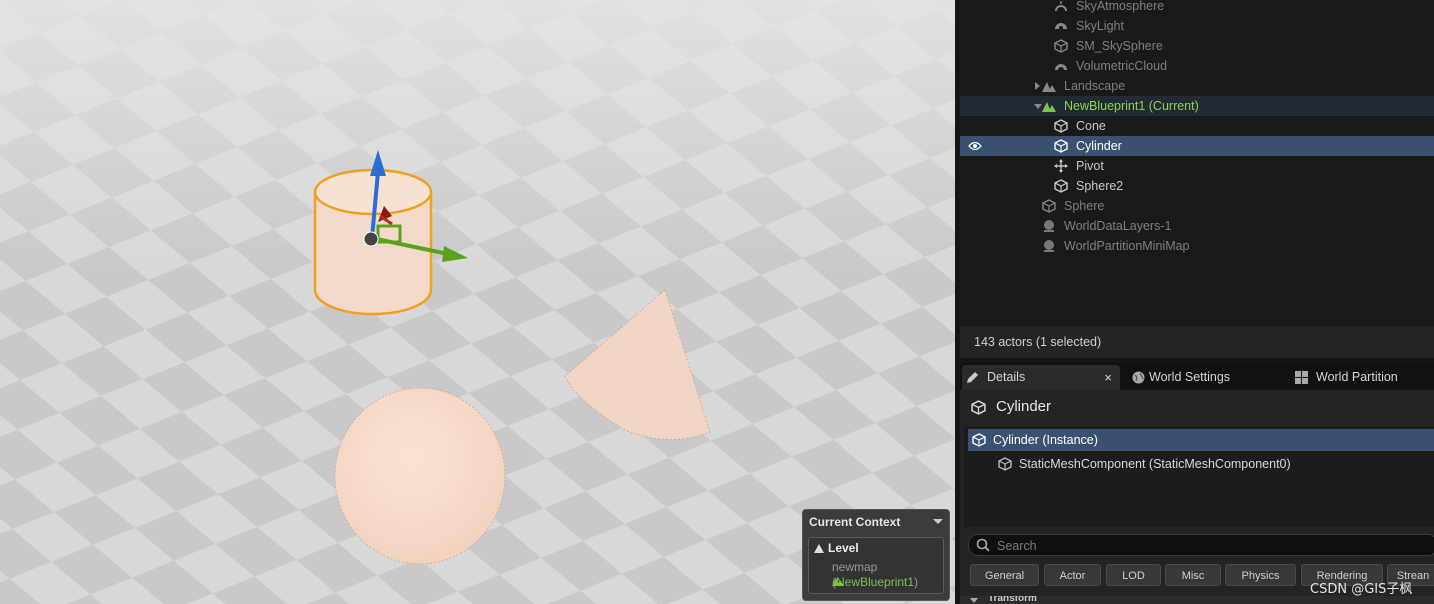 This screenshot has width=1434, height=604. Describe the element at coordinates (855, 522) in the screenshot. I see `current-context-title: Current Context` at that location.